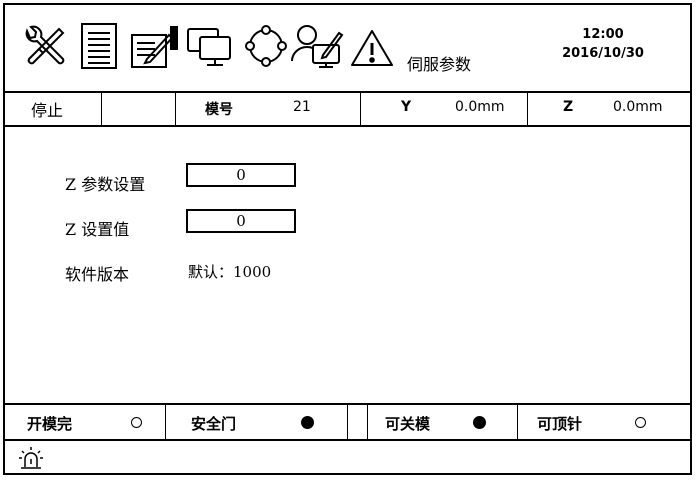 This screenshot has height=480, width=697. I want to click on z-set-label: Z 设置值, so click(97, 229).